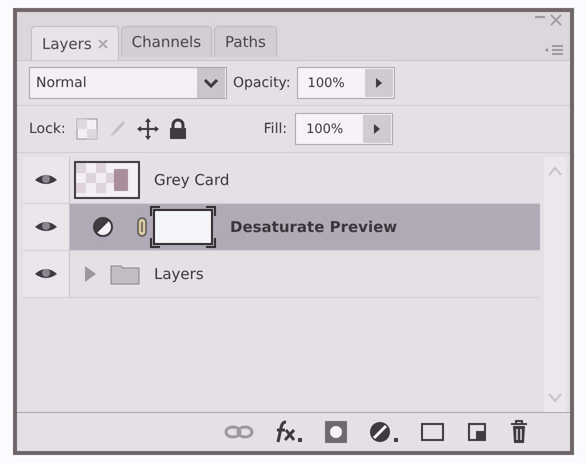  I want to click on panel-tab: Layers, so click(75, 43).